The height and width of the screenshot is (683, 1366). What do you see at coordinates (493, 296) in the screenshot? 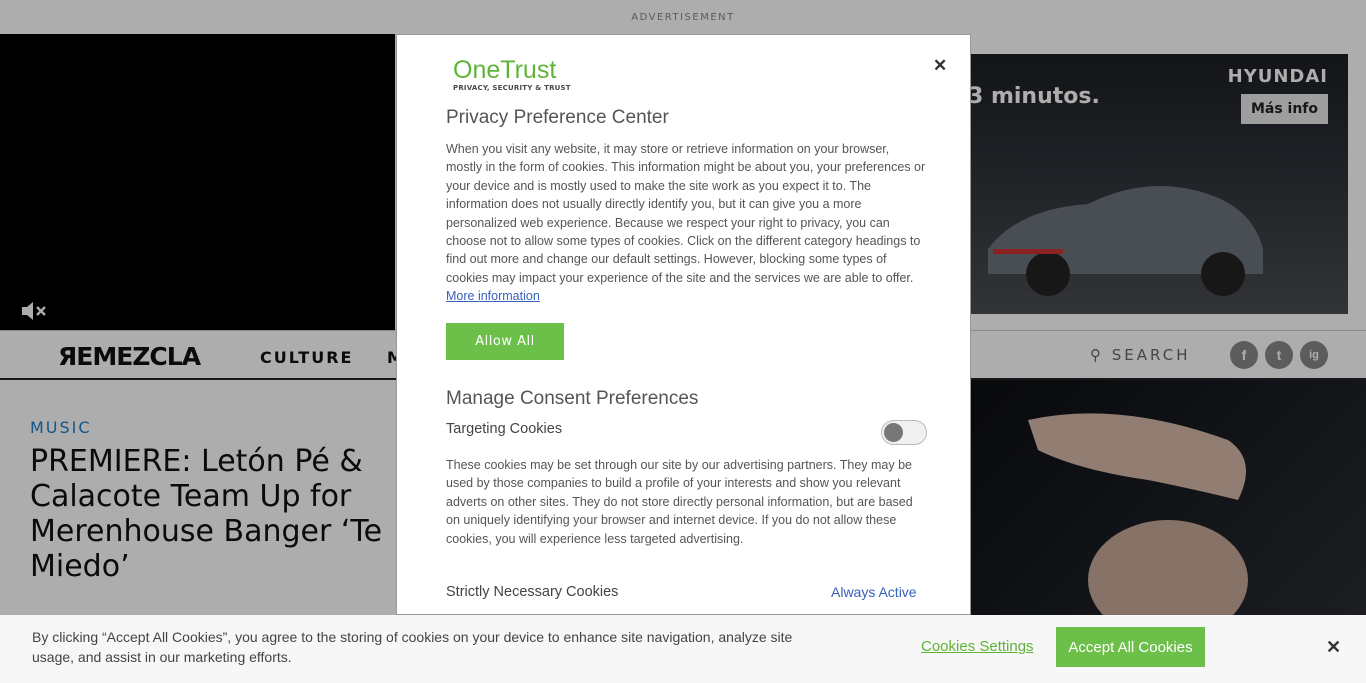
I see `more-information-link: More information` at bounding box center [493, 296].